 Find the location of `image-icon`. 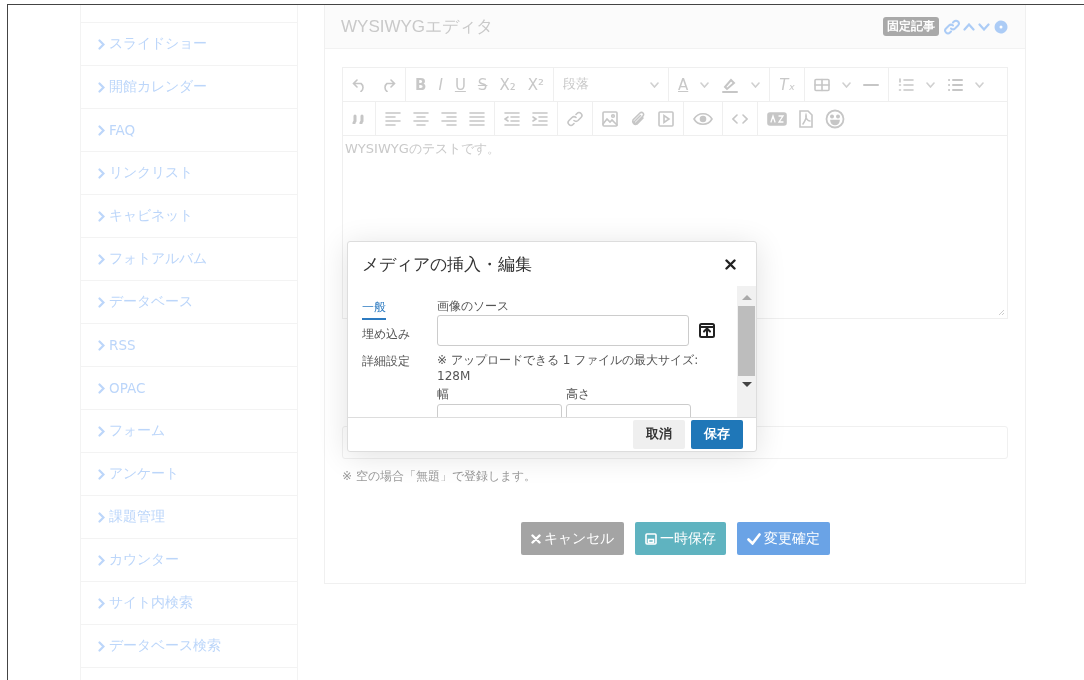

image-icon is located at coordinates (610, 118).